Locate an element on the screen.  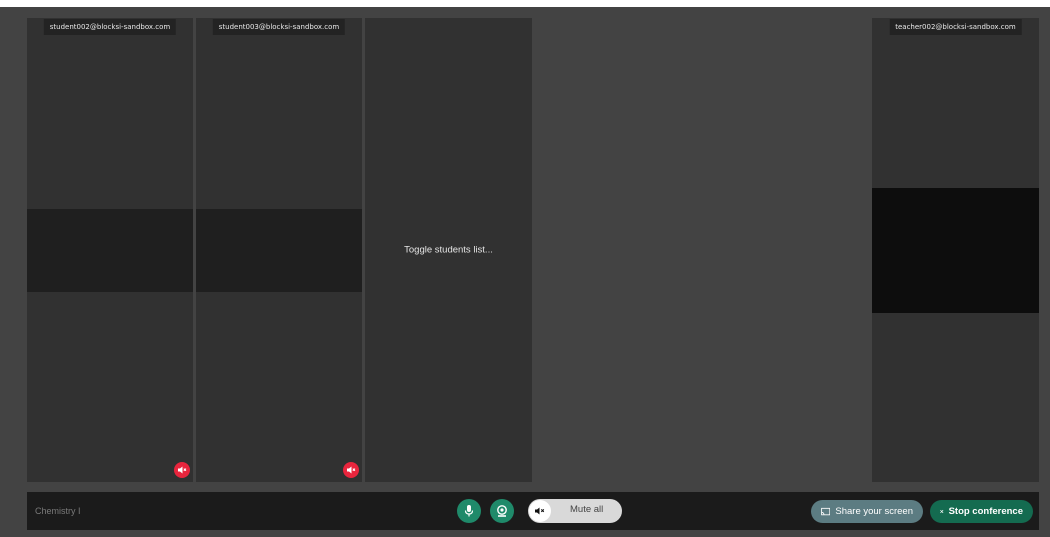
share-screen-button: Share your screen is located at coordinates (867, 511).